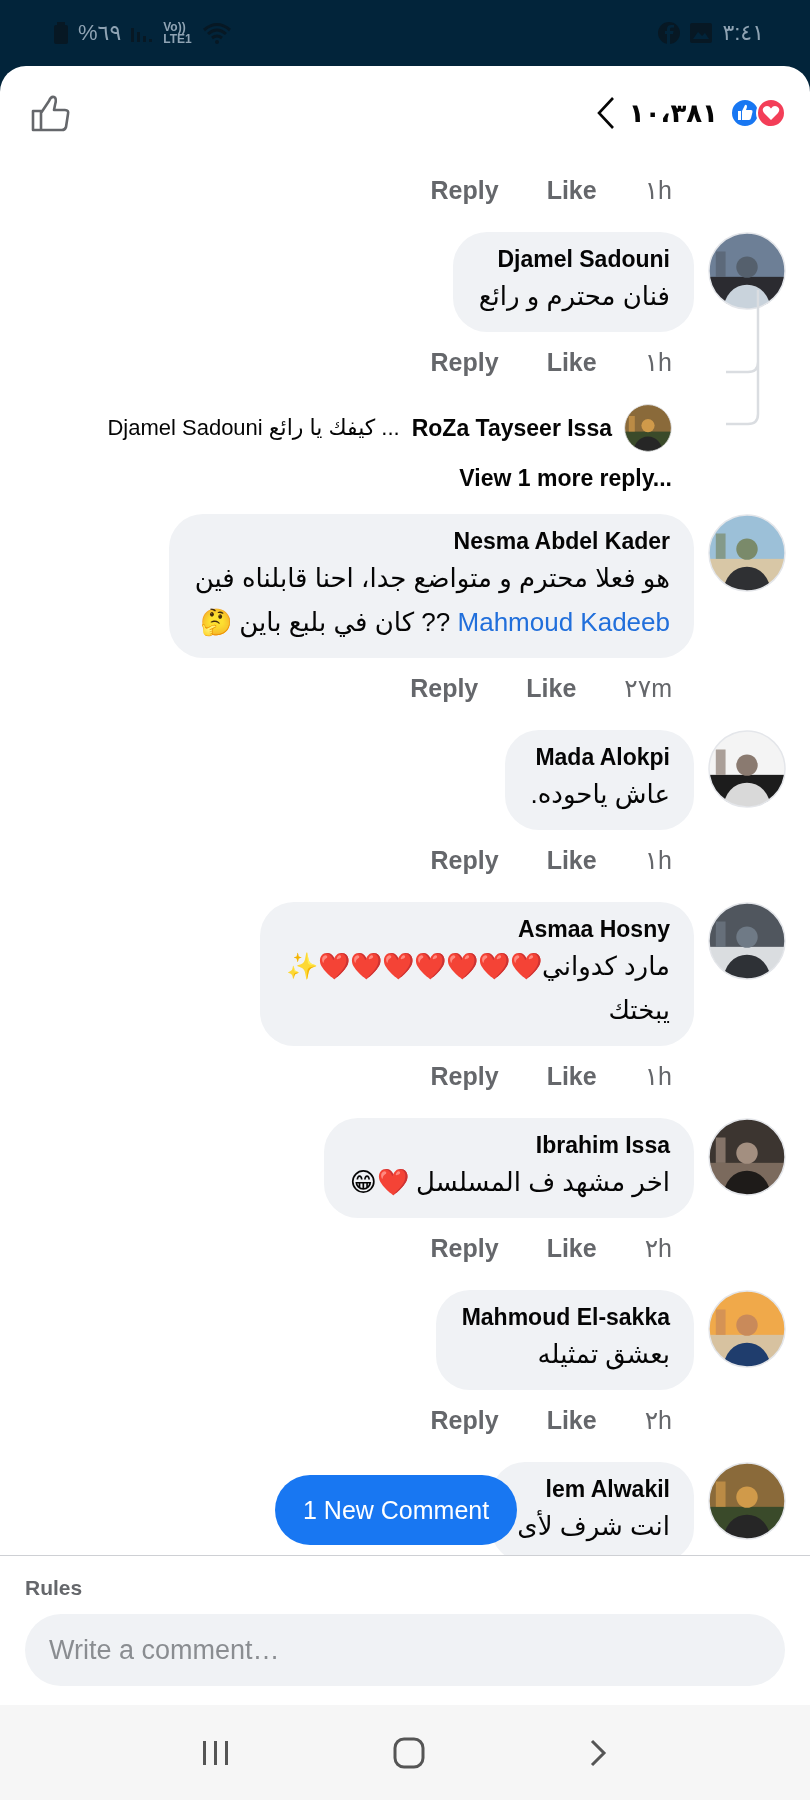 This screenshot has height=1800, width=810. I want to click on comment-text: مارد كدواني❤❤❤❤❤❤❤✨, so click(478, 967).